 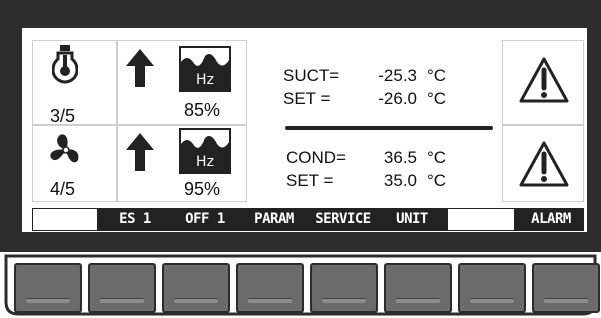 I want to click on bezel-top, so click(x=300, y=14).